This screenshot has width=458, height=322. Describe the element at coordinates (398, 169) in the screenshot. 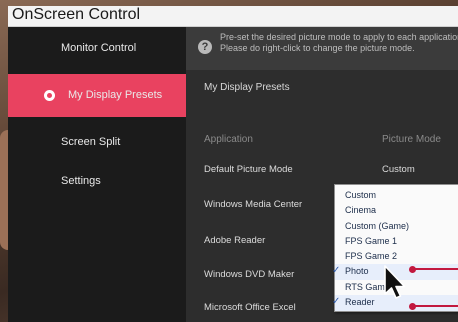

I see `picture-mode-value: Custom` at that location.